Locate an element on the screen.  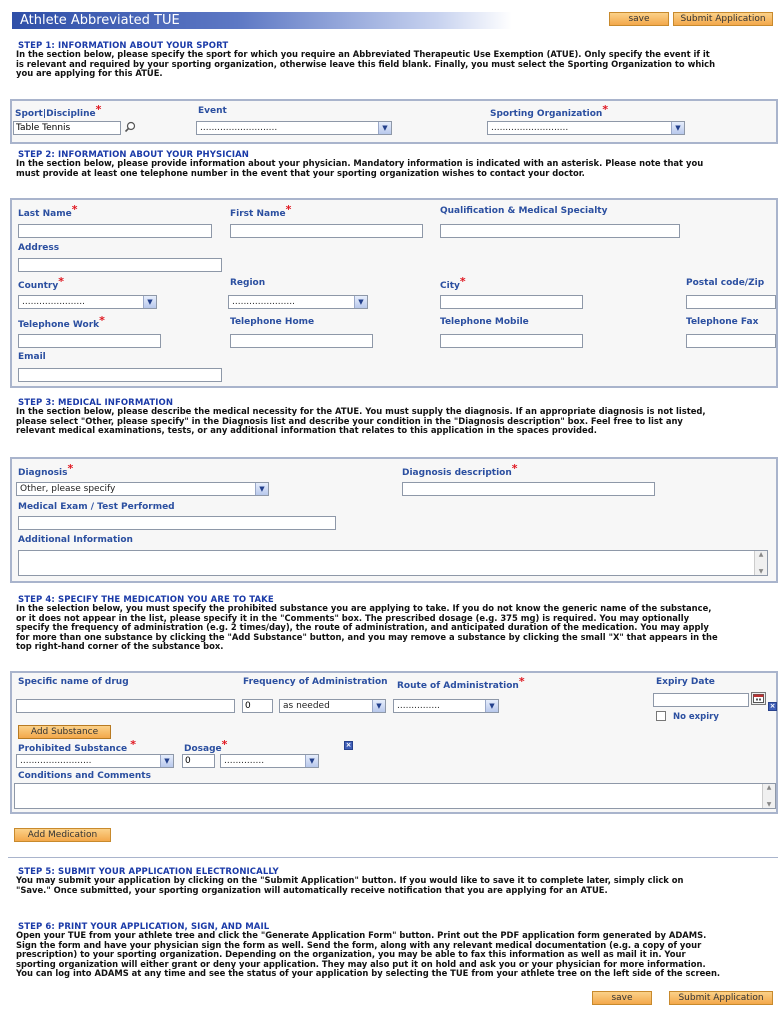
frequency-select-value: as needed is located at coordinates (306, 706).